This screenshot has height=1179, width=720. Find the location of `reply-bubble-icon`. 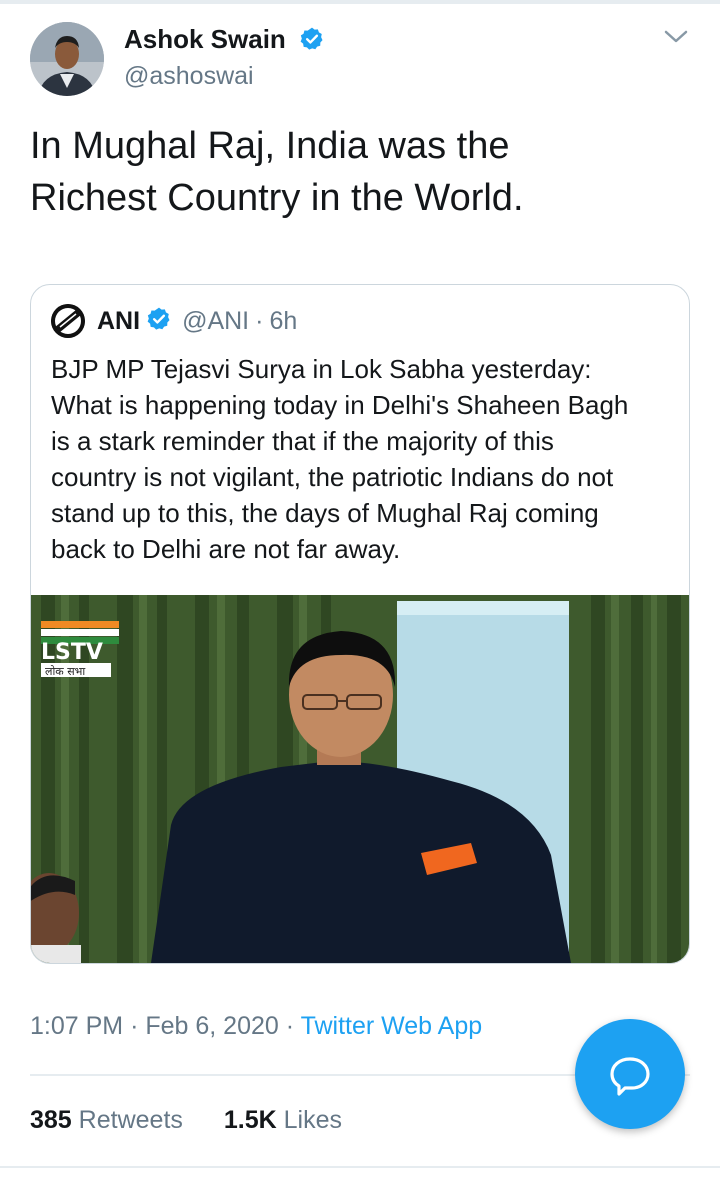

reply-bubble-icon is located at coordinates (630, 1076).